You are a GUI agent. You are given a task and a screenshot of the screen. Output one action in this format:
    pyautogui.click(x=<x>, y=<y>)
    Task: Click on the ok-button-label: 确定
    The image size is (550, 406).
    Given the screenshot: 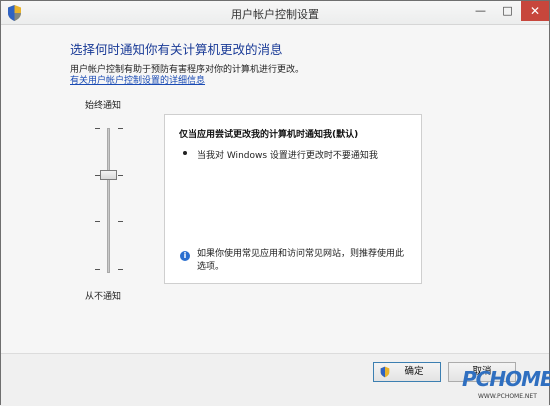 What is the action you would take?
    pyautogui.click(x=414, y=371)
    